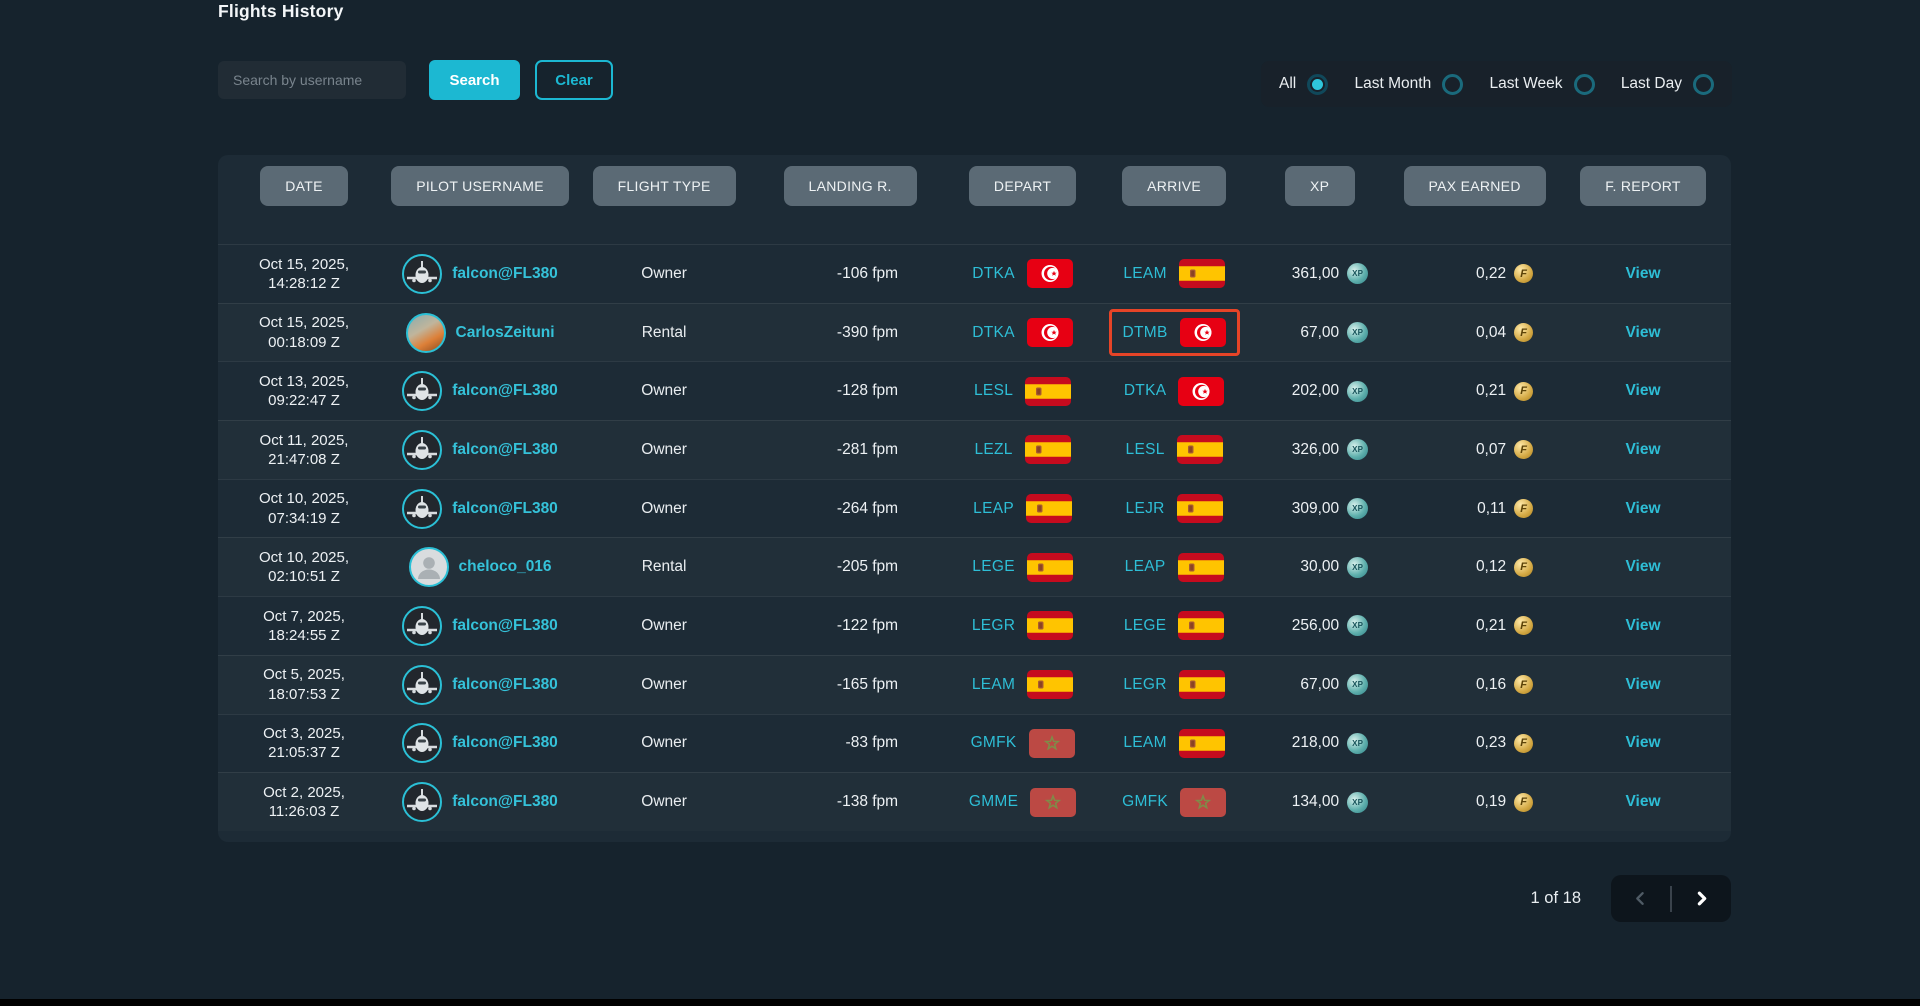 The width and height of the screenshot is (1920, 1006). Describe the element at coordinates (1318, 84) in the screenshot. I see `radio-selected-icon` at that location.